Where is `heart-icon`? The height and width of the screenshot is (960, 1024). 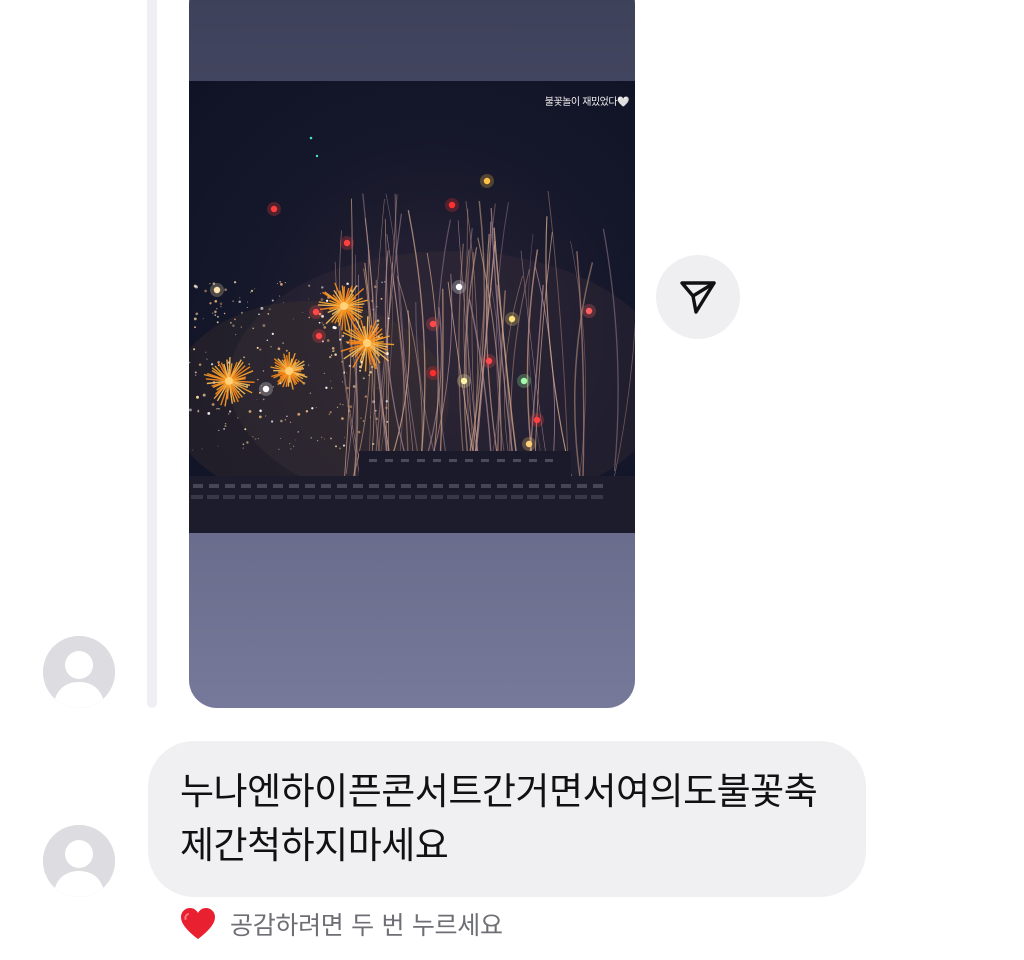 heart-icon is located at coordinates (198, 923).